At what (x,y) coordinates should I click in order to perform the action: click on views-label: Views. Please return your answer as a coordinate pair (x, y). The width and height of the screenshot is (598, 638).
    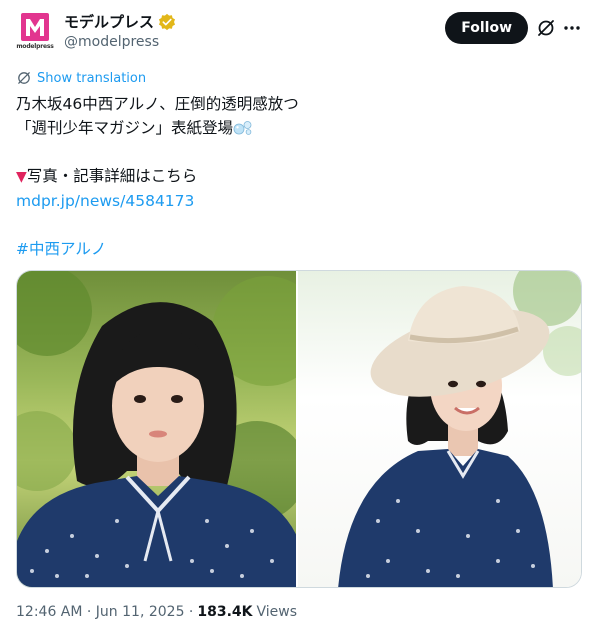
    Looking at the image, I should click on (277, 612).